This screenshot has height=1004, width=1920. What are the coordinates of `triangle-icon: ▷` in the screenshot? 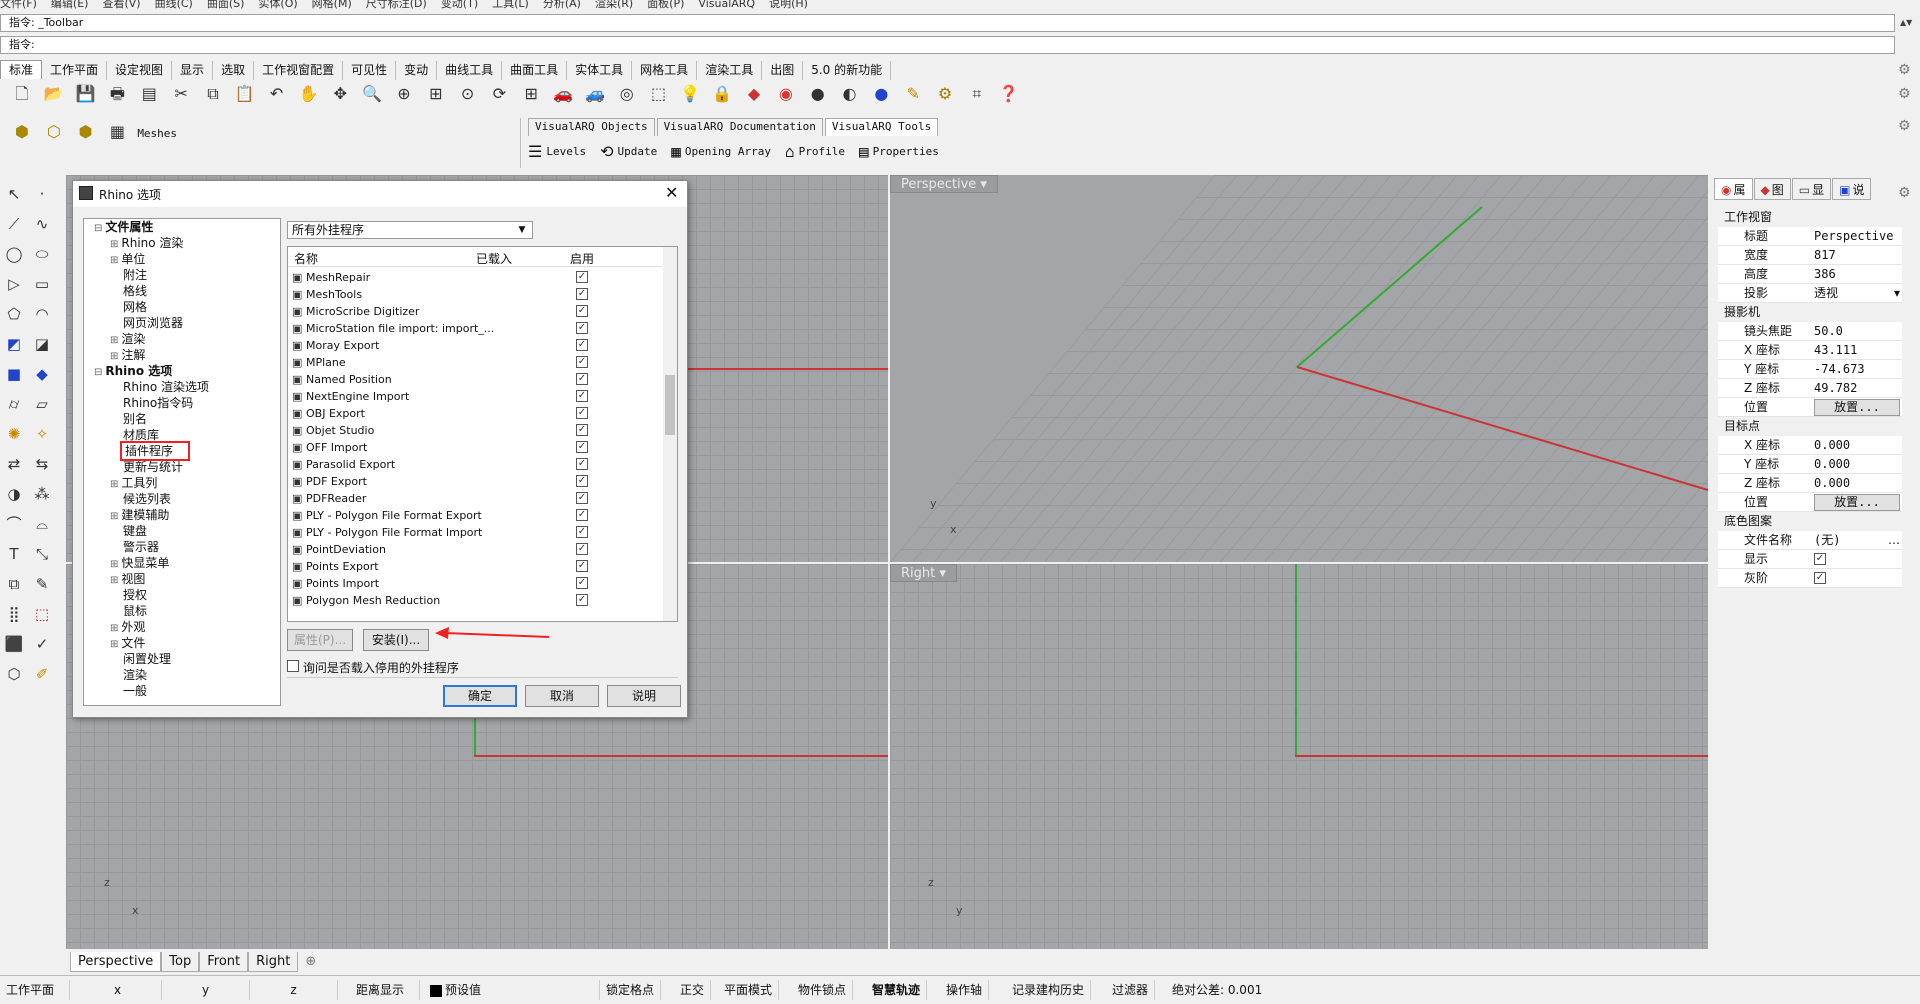 It's located at (14, 285).